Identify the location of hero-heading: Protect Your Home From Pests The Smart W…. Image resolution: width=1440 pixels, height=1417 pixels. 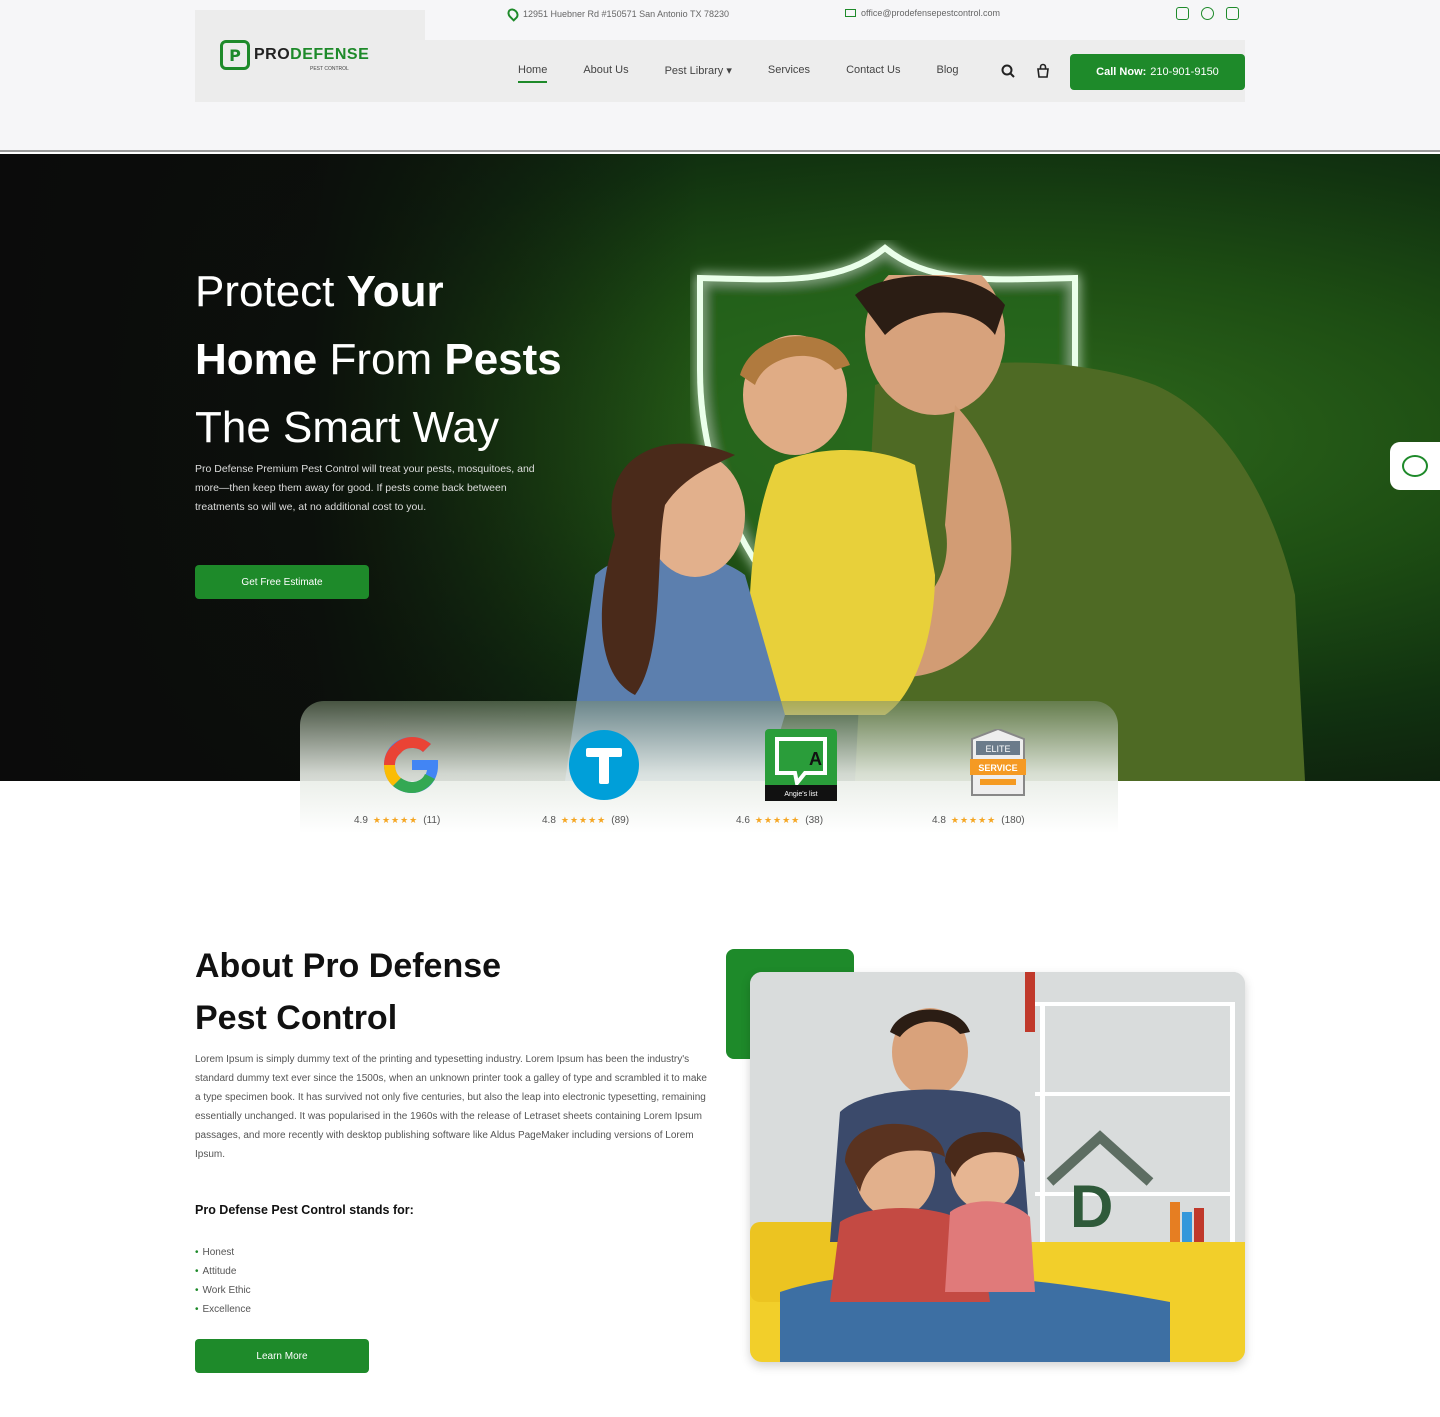
(415, 360).